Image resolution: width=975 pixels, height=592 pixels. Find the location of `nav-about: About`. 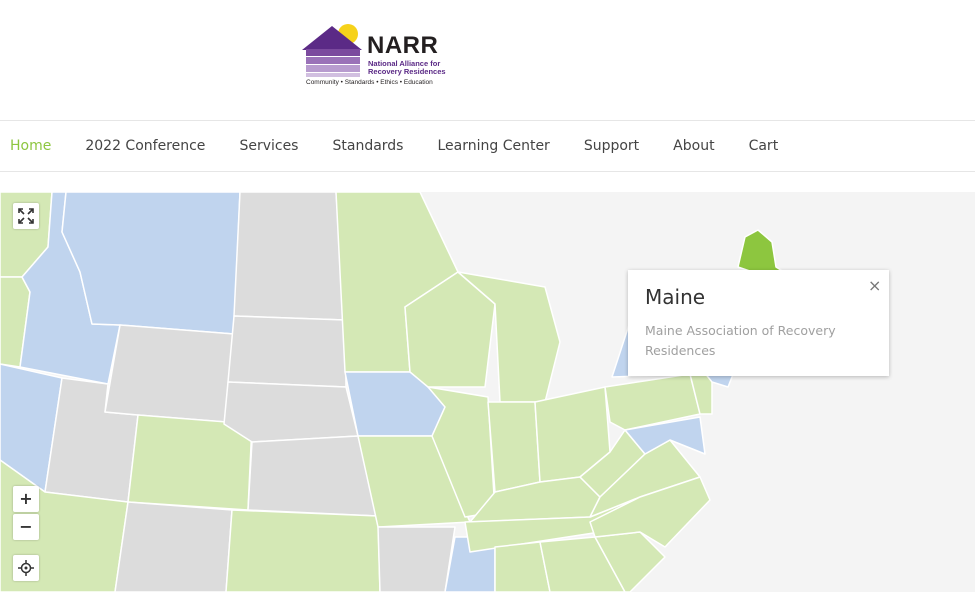

nav-about: About is located at coordinates (693, 146).